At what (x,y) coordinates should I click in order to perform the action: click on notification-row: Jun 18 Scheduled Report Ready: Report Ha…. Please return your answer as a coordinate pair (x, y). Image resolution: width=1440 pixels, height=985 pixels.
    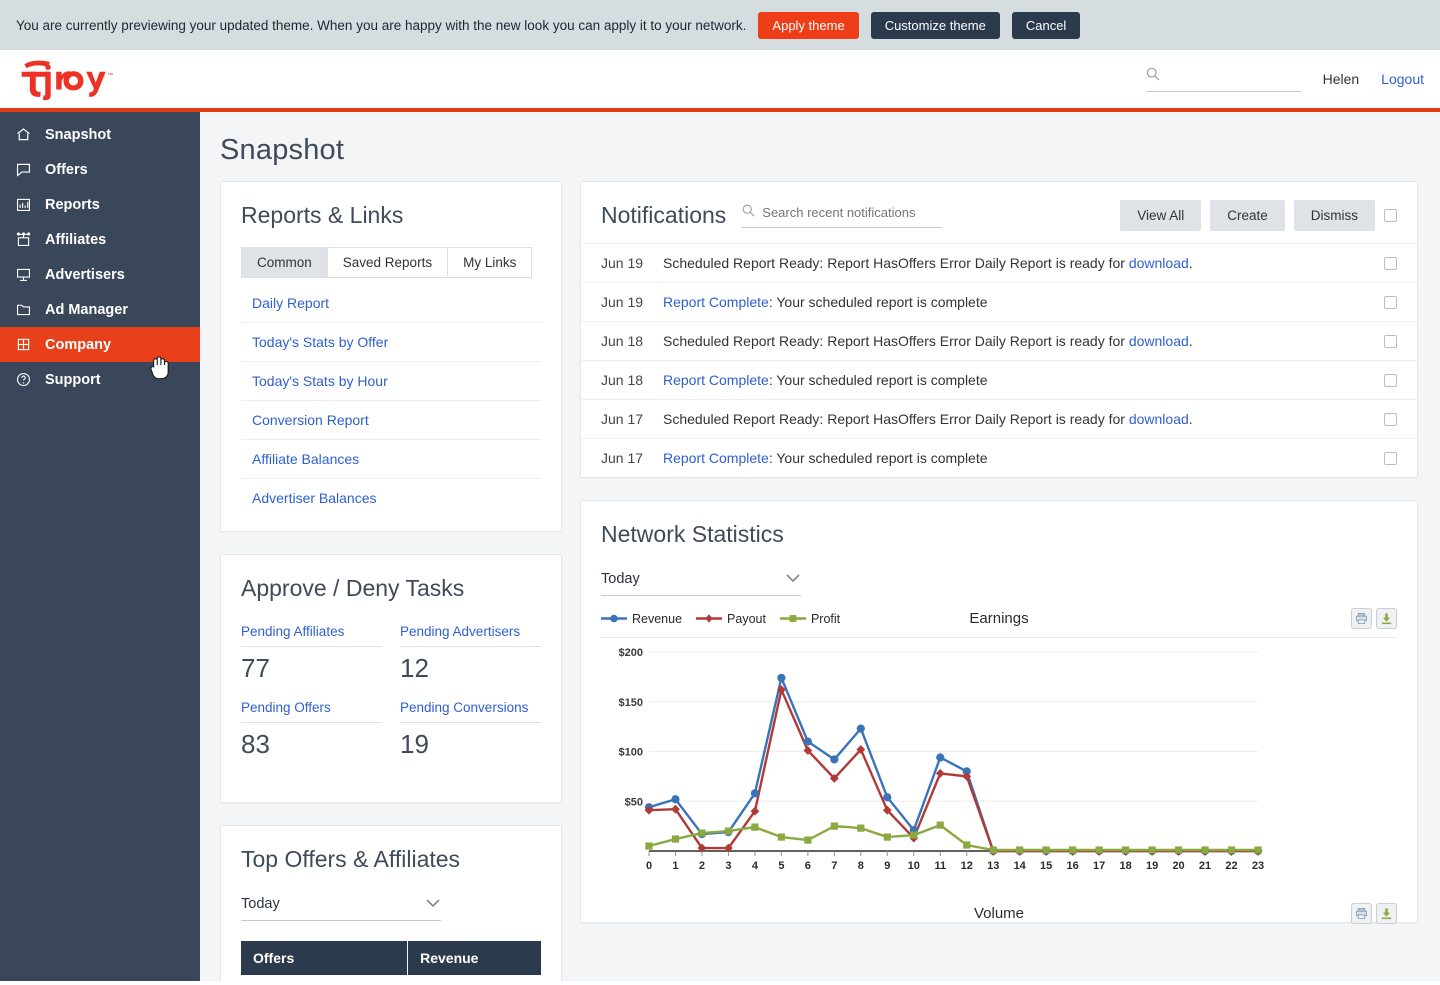
    Looking at the image, I should click on (999, 340).